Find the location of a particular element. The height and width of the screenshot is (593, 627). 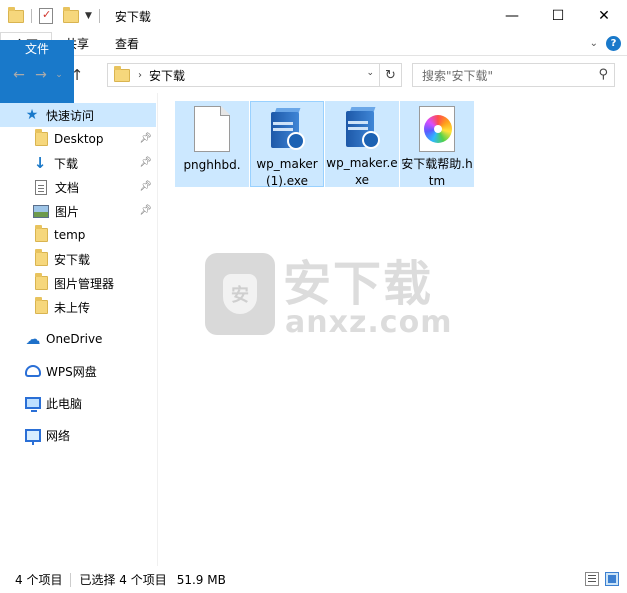

sidebar-item-quick-access: ★ 快速访问 is located at coordinates (78, 115).